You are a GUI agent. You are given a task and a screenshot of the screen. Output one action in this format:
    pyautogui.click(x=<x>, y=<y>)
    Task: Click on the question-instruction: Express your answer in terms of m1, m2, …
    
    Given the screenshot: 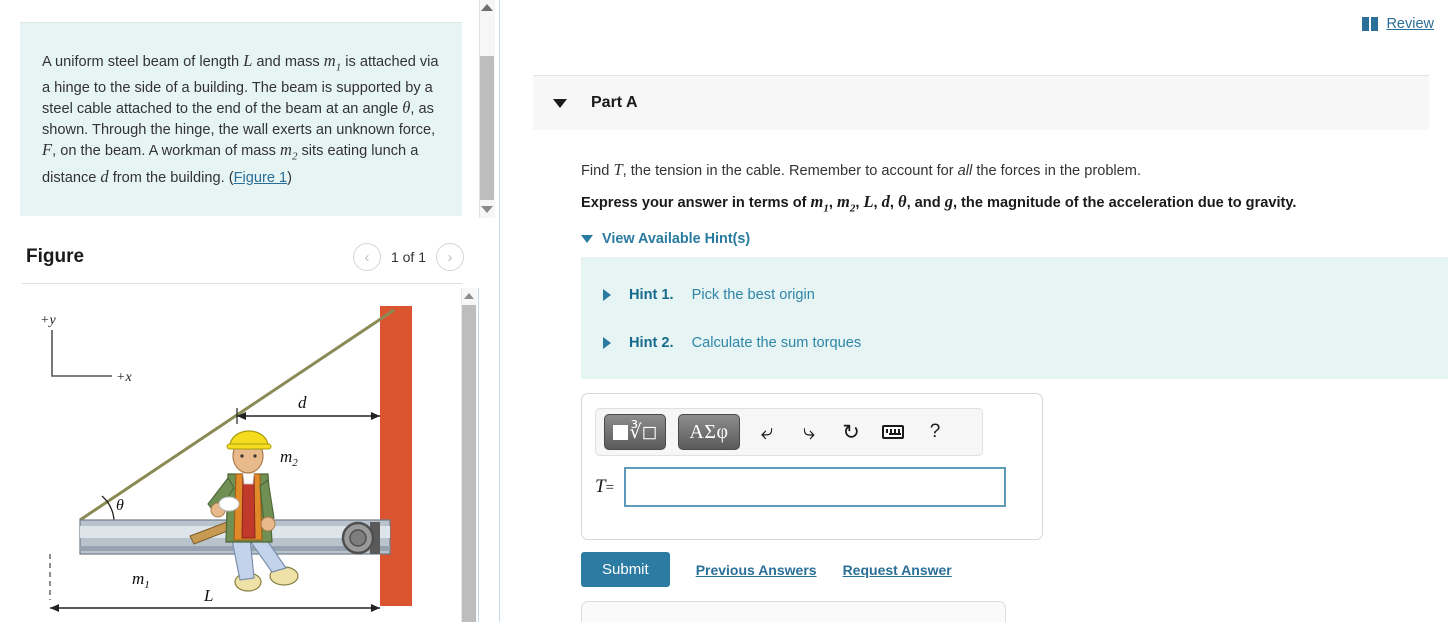 What is the action you would take?
    pyautogui.click(x=939, y=203)
    